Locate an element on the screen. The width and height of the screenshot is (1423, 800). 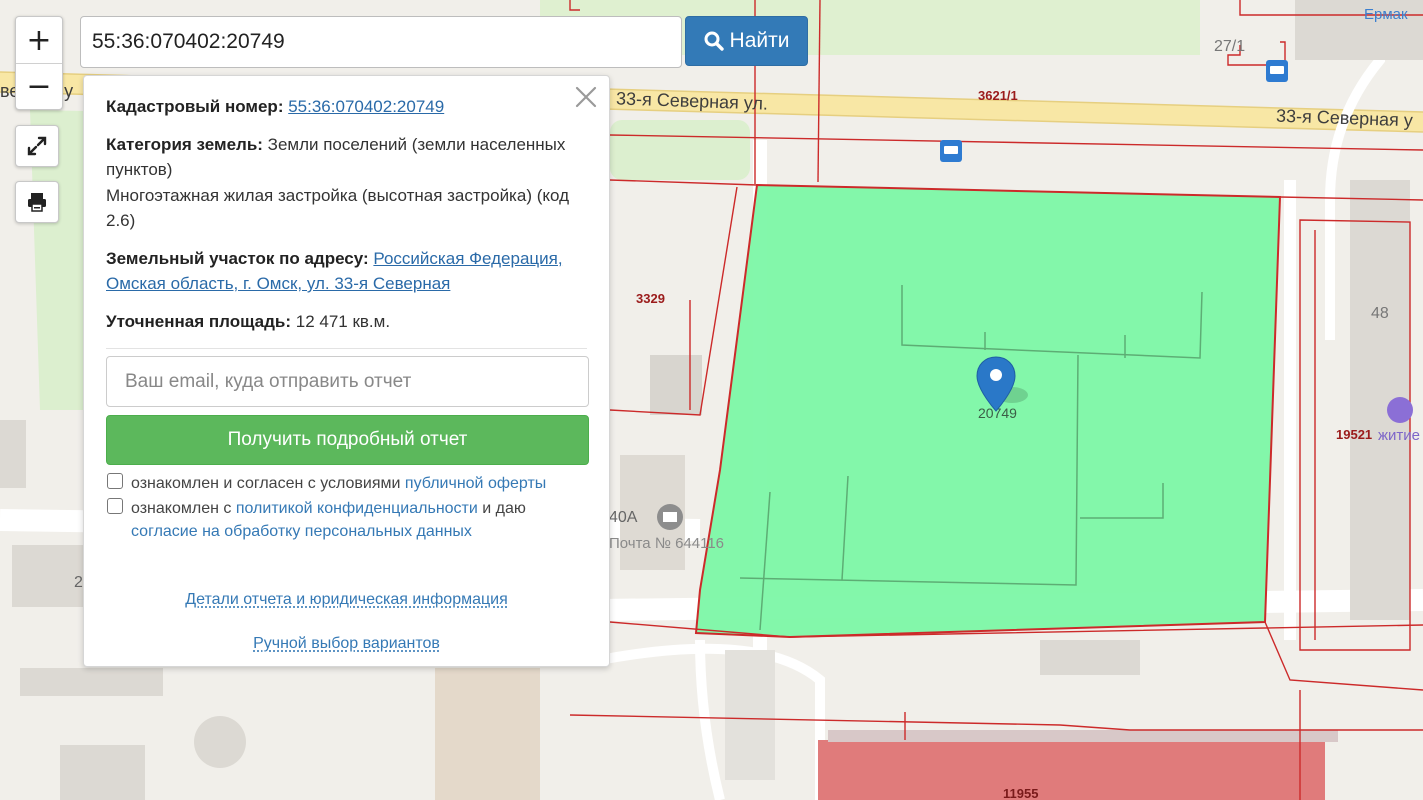
manual-selection-link: Ручной выбор вариантов is located at coordinates (346, 644).